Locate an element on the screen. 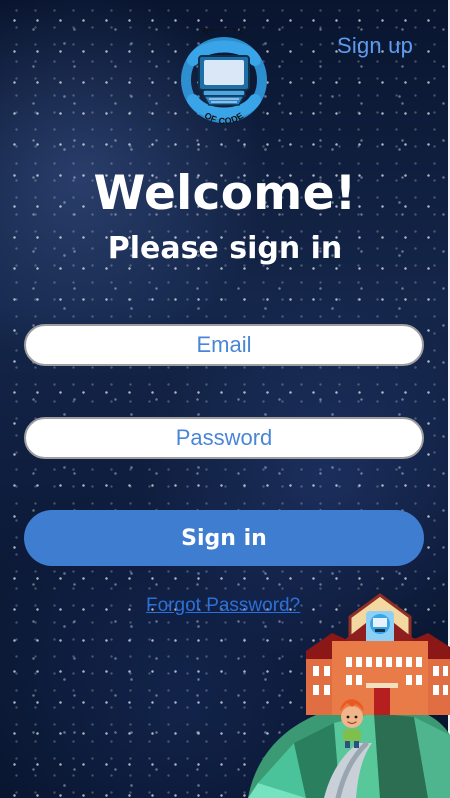  school-of-code-logo: SCHOOL OF CODE is located at coordinates (224, 76).